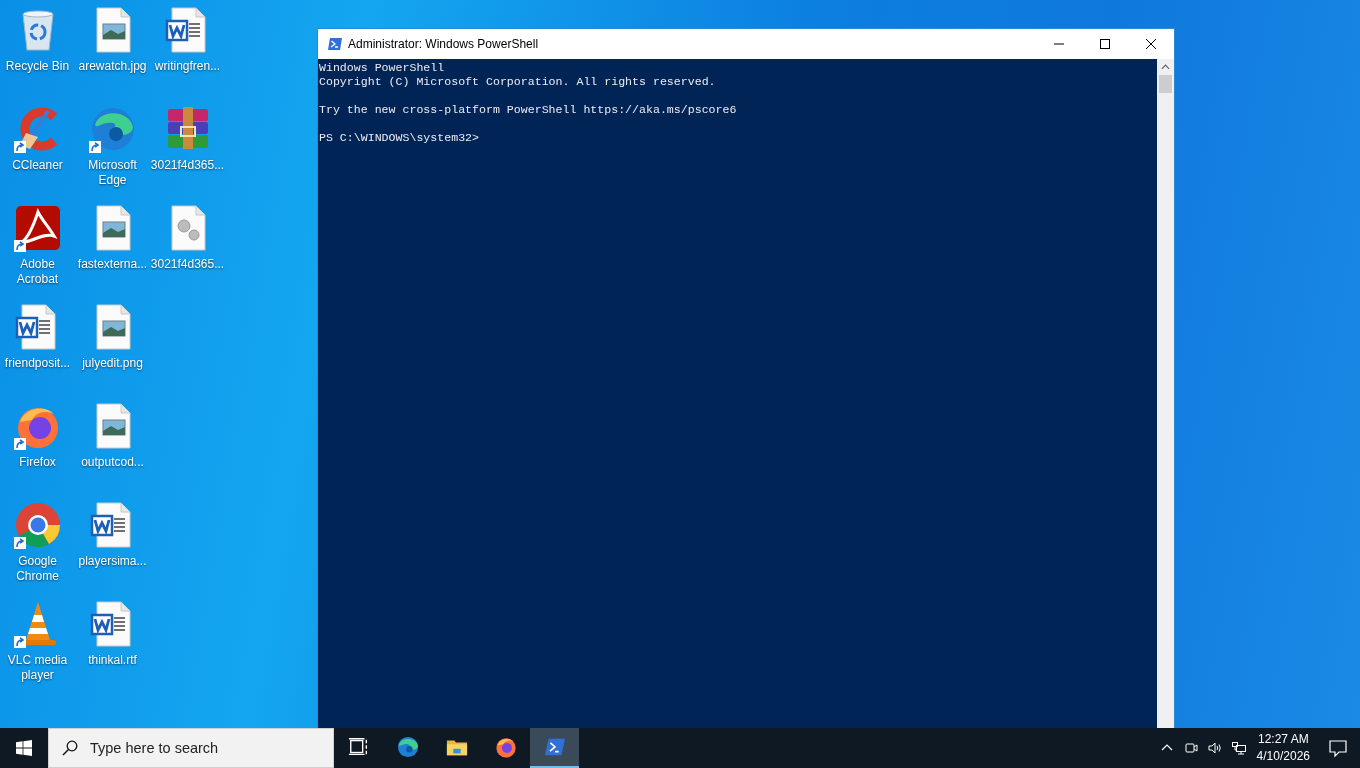 This screenshot has width=1360, height=768. Describe the element at coordinates (70, 748) in the screenshot. I see `search-icon` at that location.